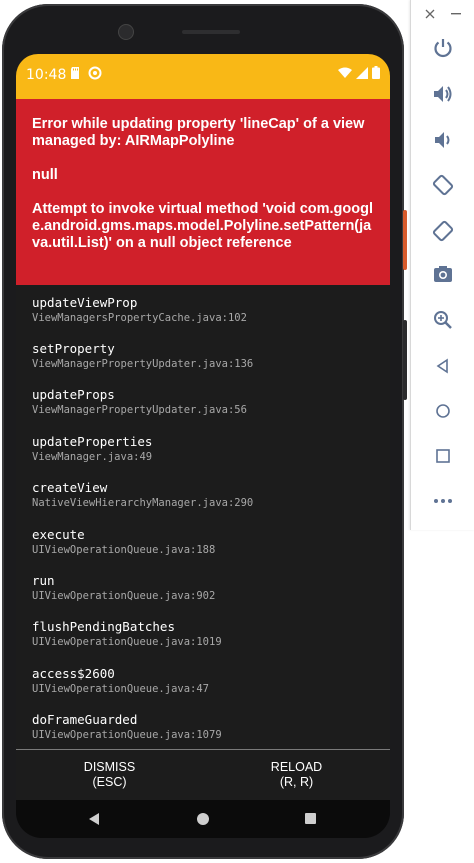  Describe the element at coordinates (430, 14) in the screenshot. I see `close-icon` at that location.